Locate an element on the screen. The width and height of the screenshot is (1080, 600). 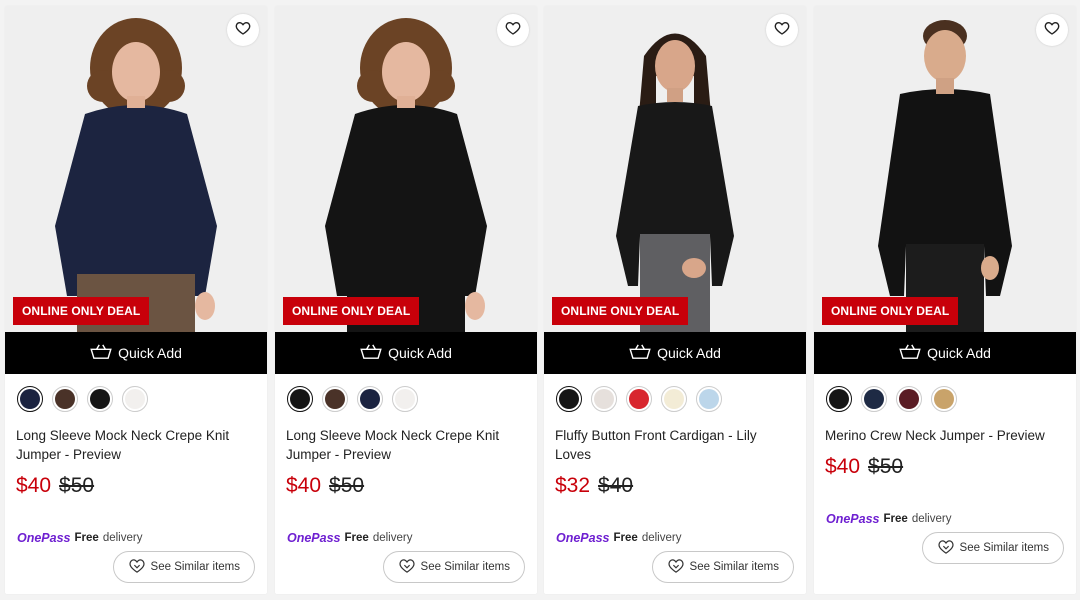
product-title: Merino Crew Neck Jumper - Preview is located at coordinates (945, 430).